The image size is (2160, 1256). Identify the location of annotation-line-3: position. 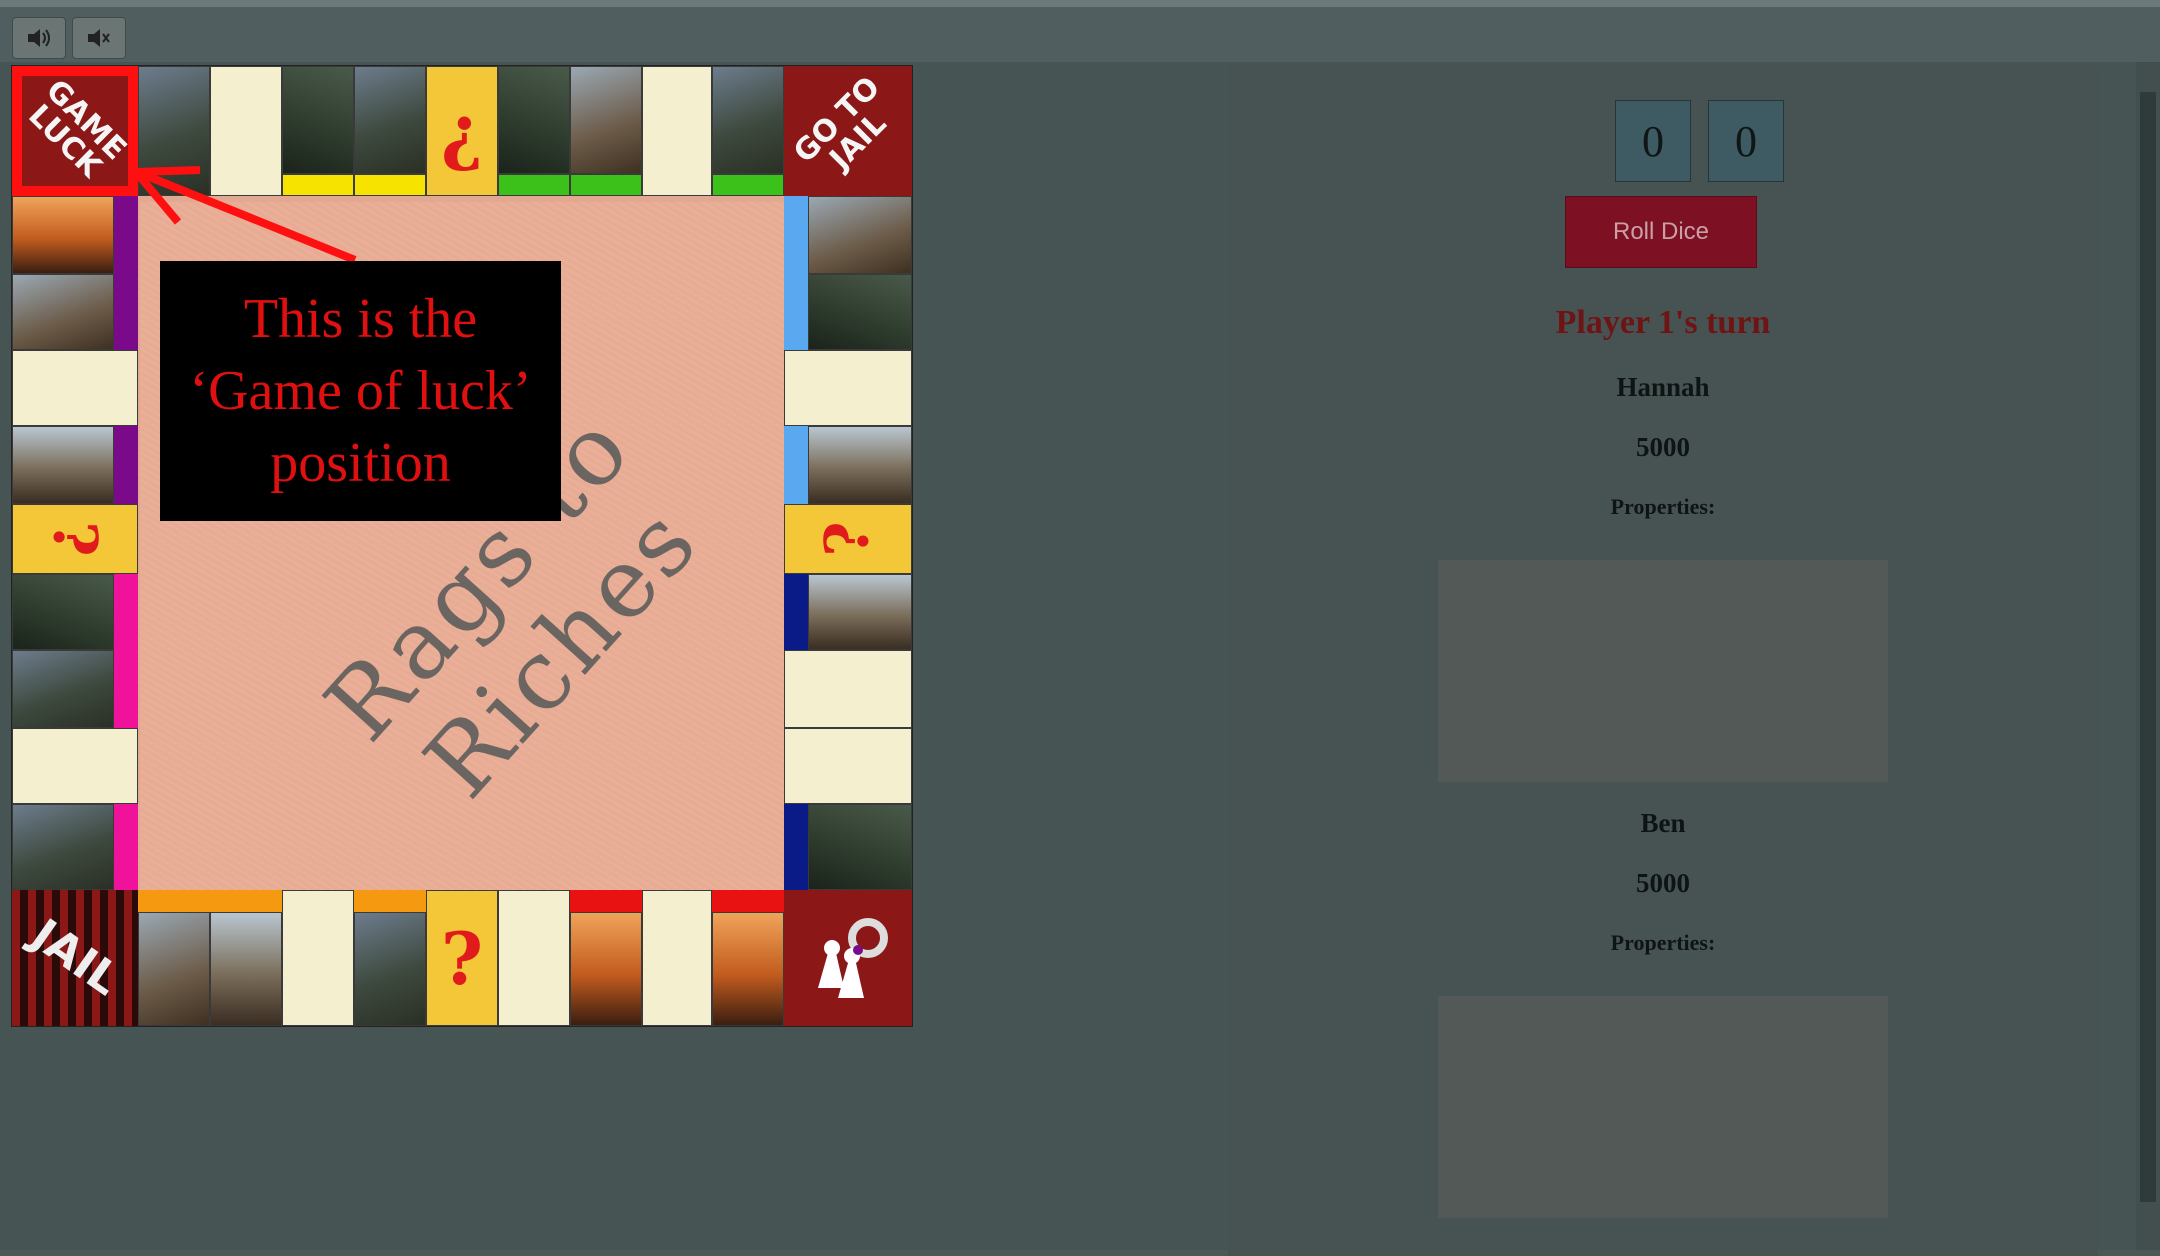
(360, 463).